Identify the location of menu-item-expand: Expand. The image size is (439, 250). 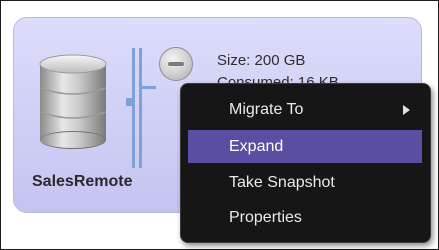
(305, 146).